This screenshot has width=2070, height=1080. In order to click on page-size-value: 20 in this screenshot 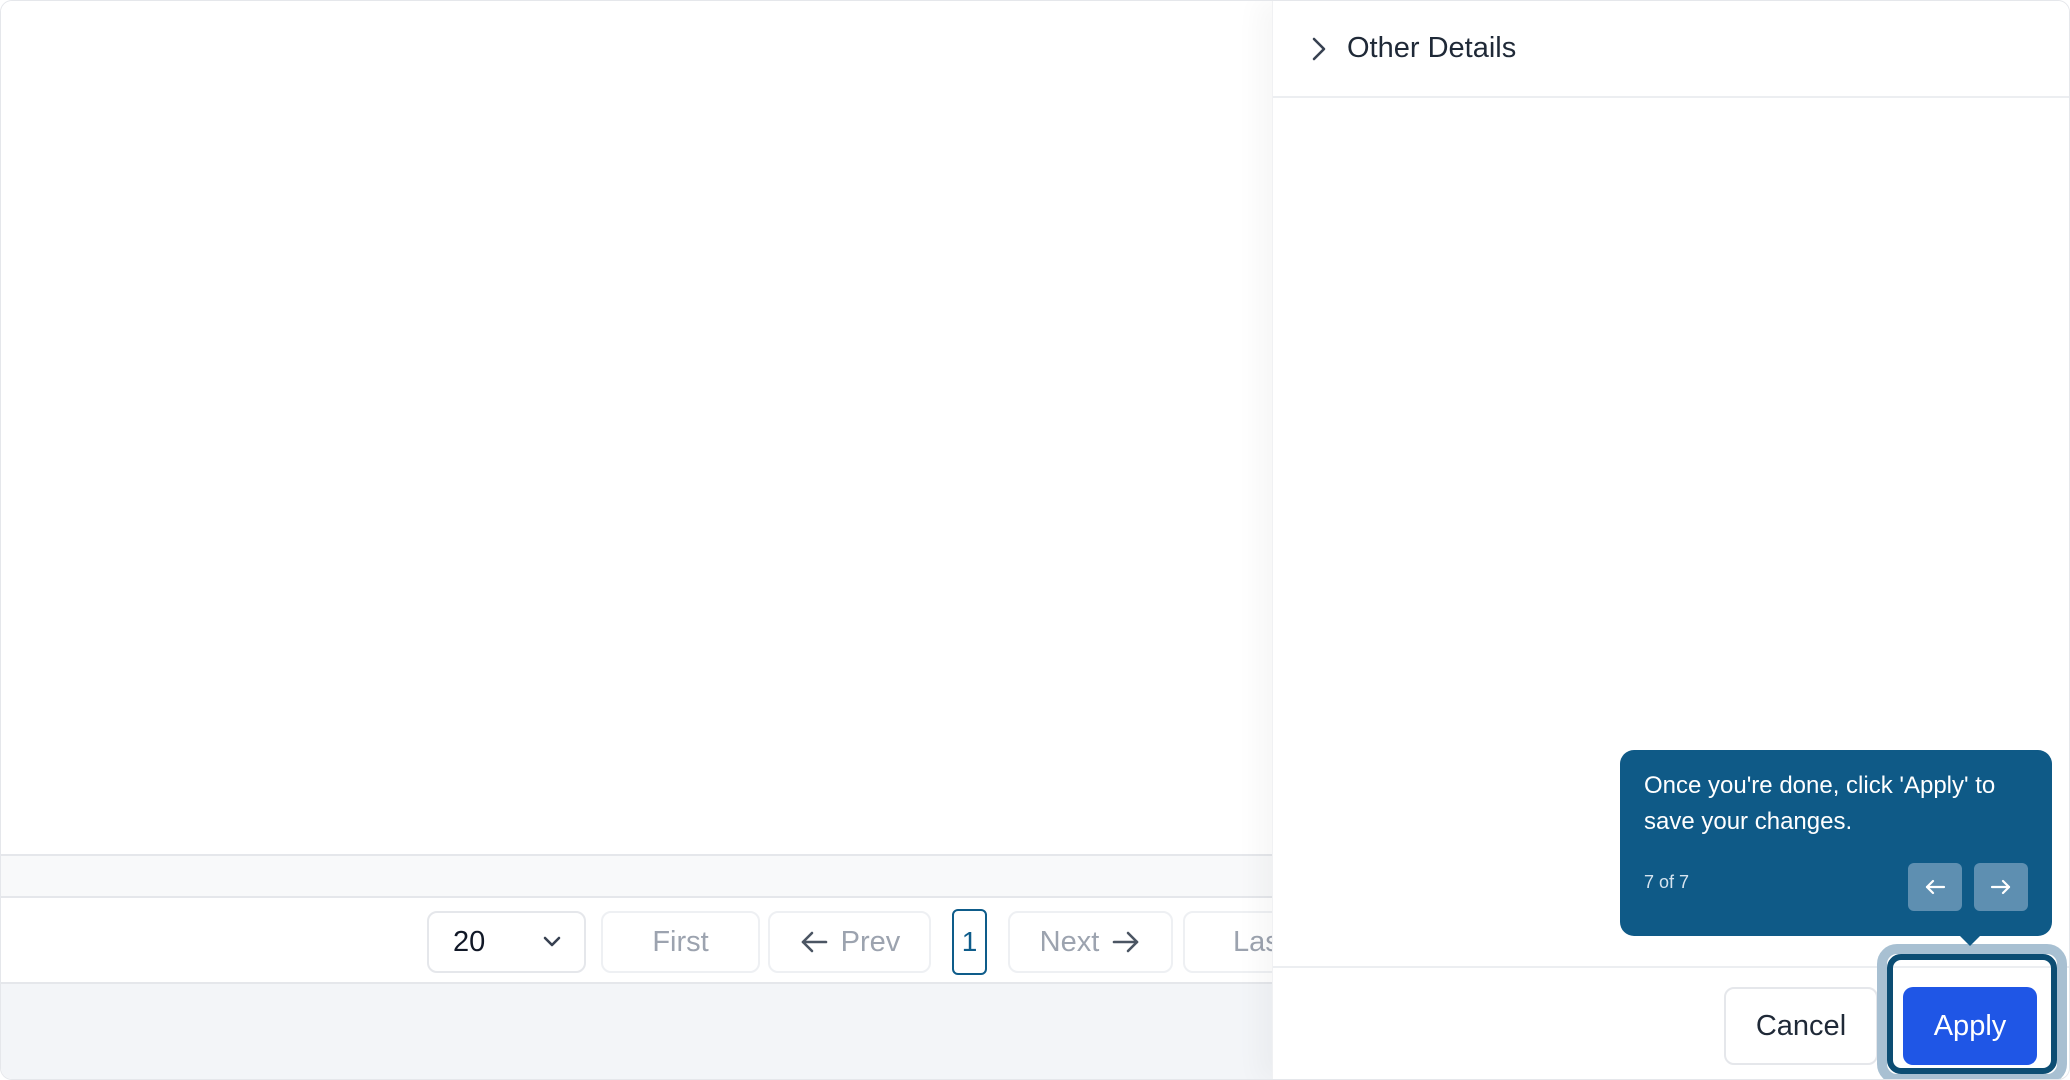, I will do `click(469, 941)`.